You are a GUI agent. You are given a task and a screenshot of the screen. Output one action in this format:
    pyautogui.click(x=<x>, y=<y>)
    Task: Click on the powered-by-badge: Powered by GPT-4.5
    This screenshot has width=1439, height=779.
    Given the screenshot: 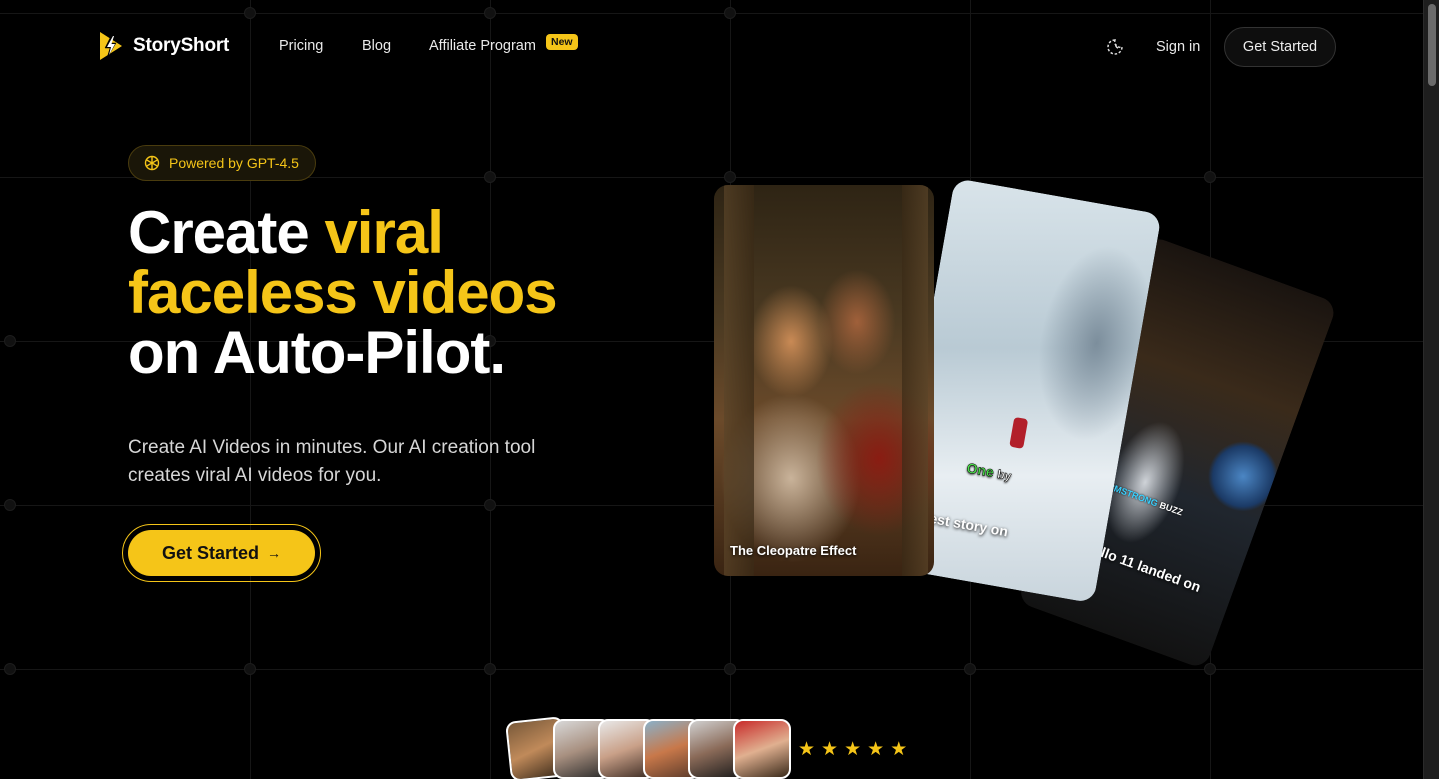 What is the action you would take?
    pyautogui.click(x=222, y=163)
    